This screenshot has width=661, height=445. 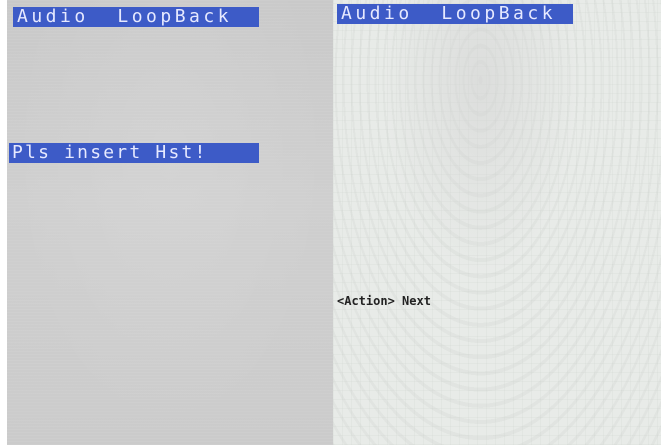 I want to click on insert-headset-prompt: Pls insert Hst!, so click(x=134, y=153).